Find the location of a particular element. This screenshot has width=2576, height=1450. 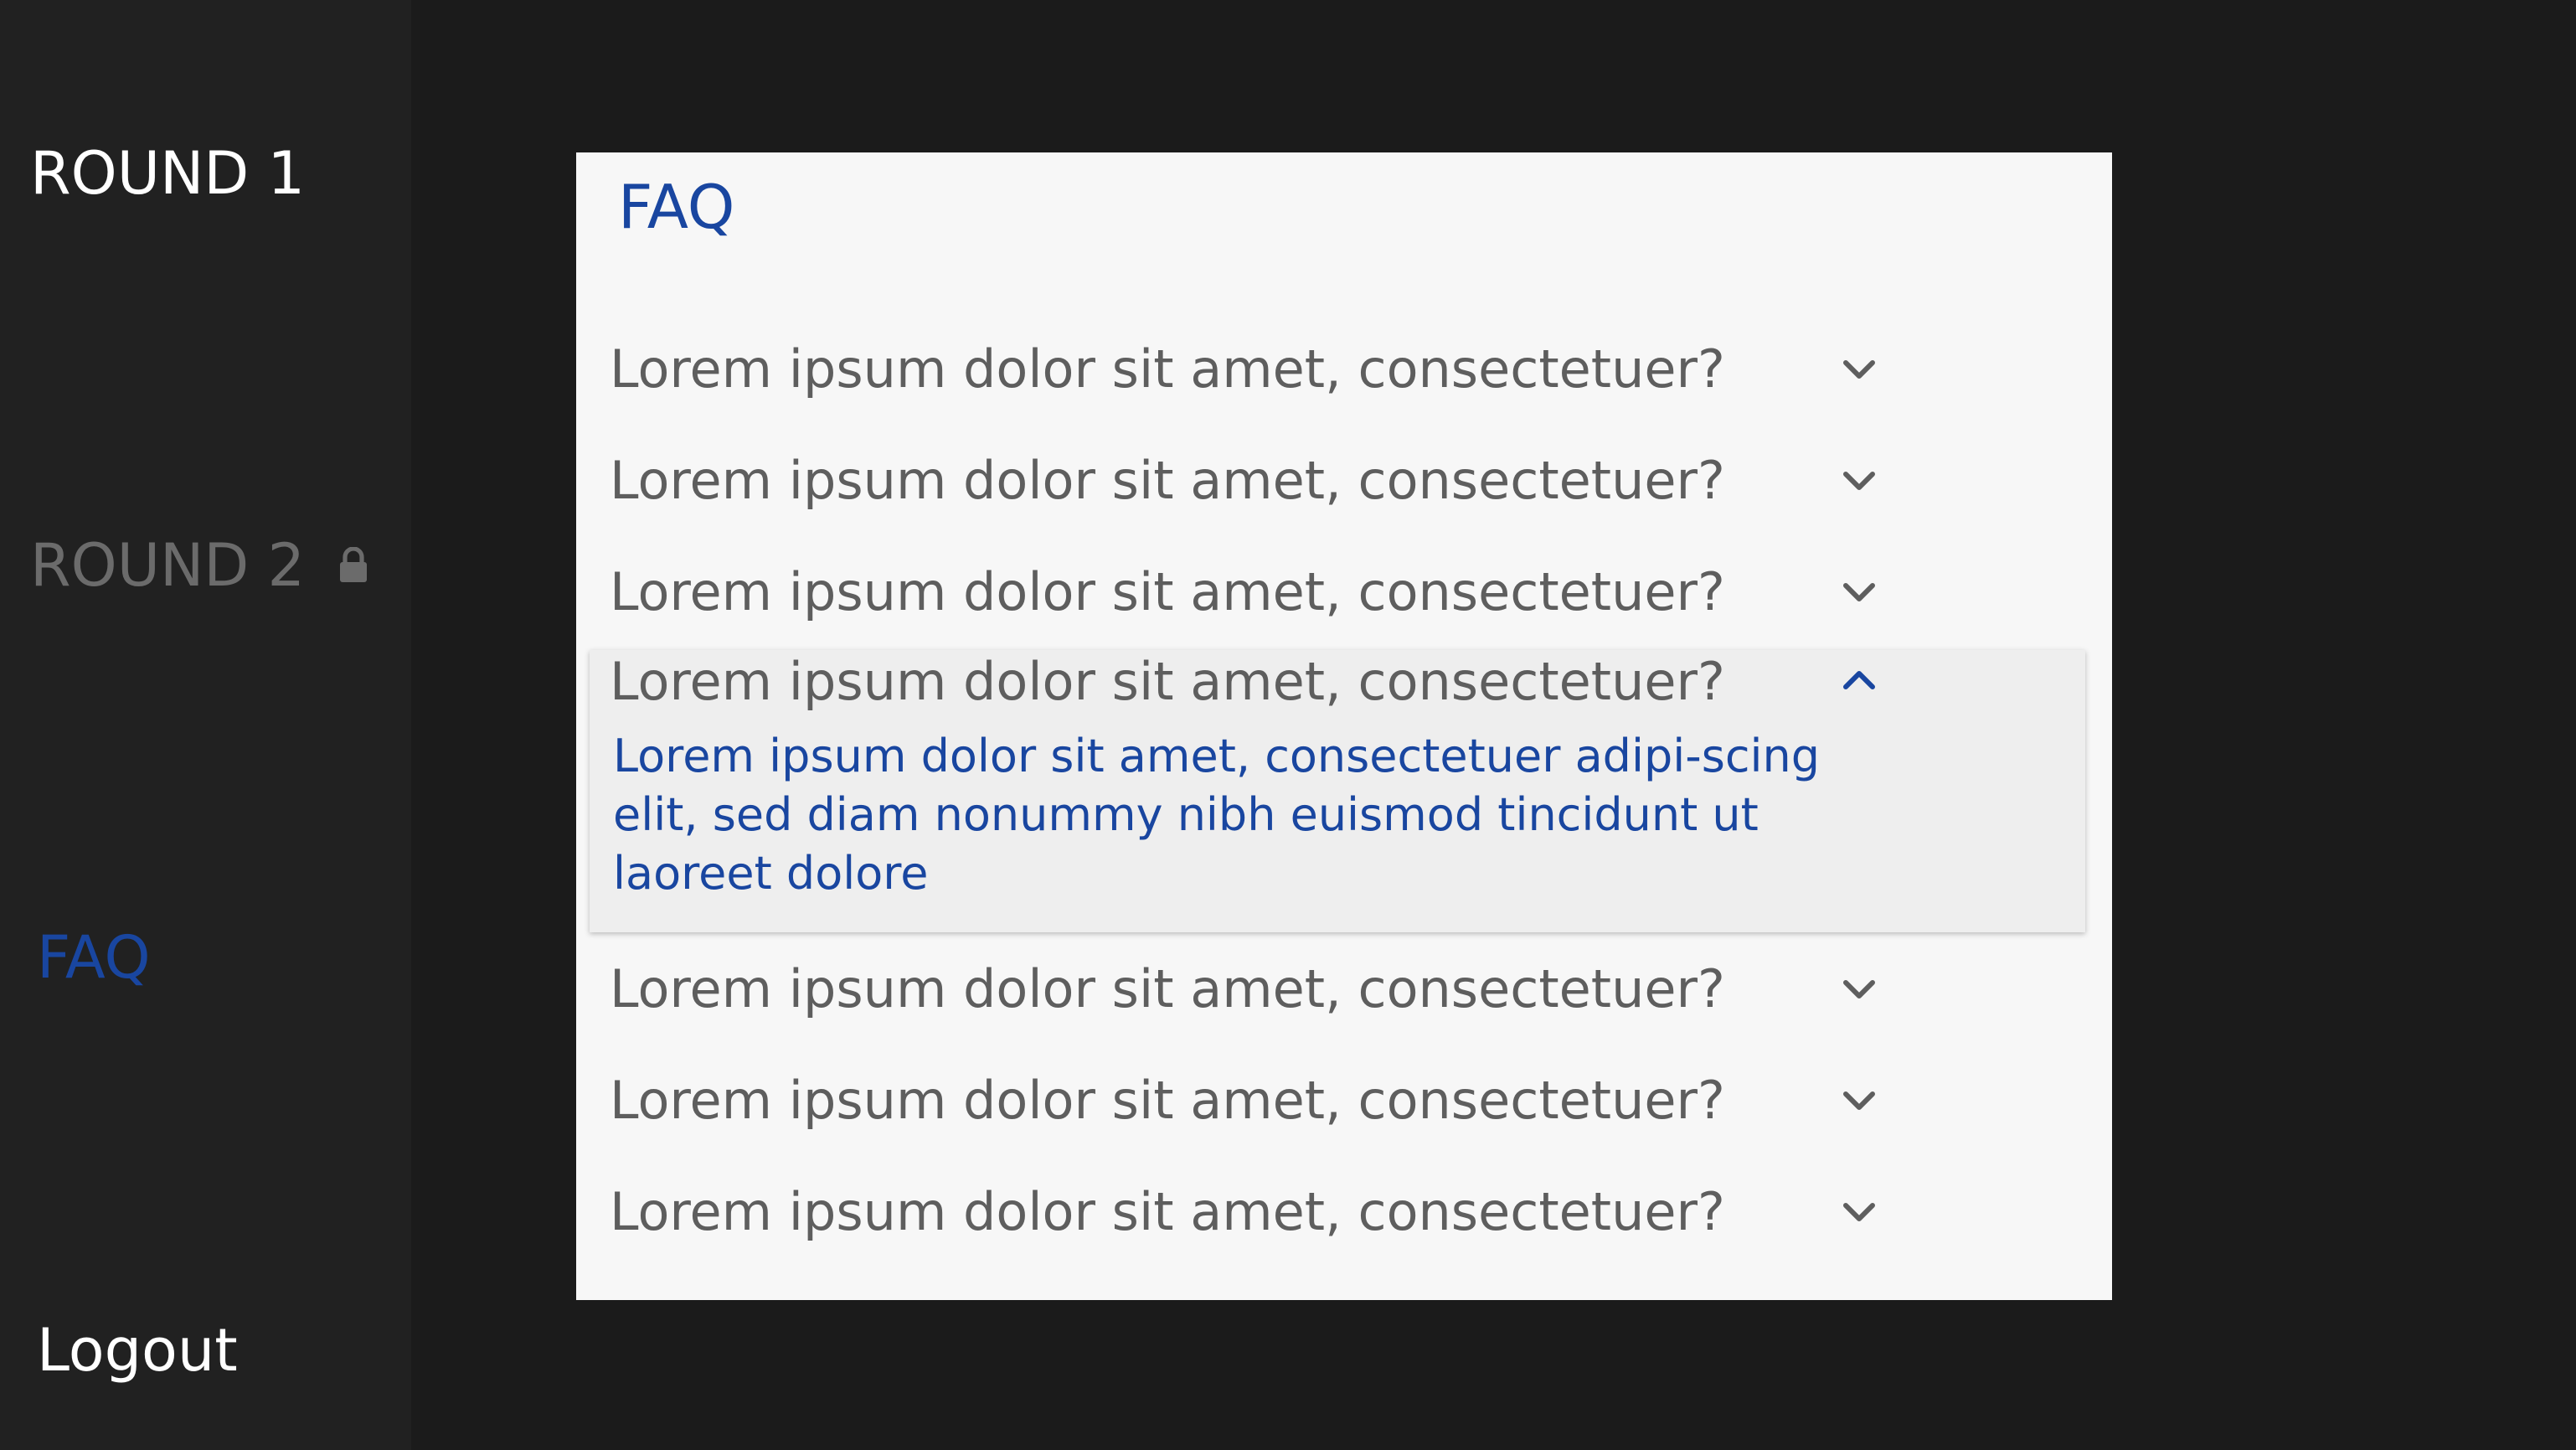

logout-button: Logout is located at coordinates (137, 1350).